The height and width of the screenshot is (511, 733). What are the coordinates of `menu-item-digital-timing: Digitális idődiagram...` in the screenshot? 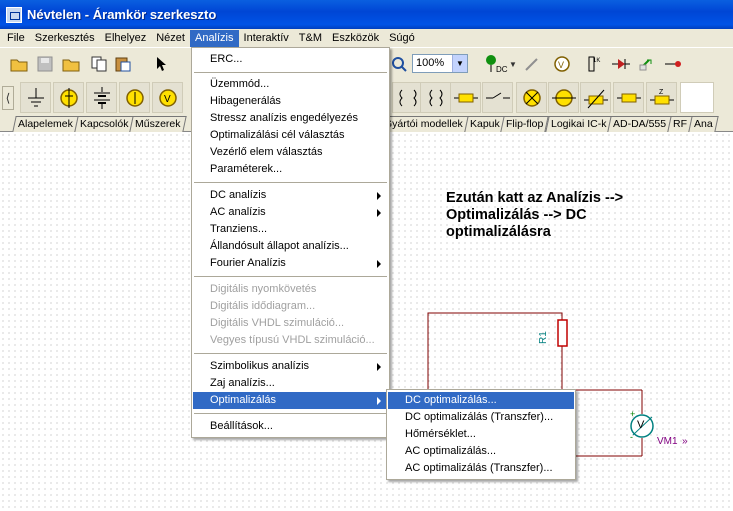 It's located at (263, 306).